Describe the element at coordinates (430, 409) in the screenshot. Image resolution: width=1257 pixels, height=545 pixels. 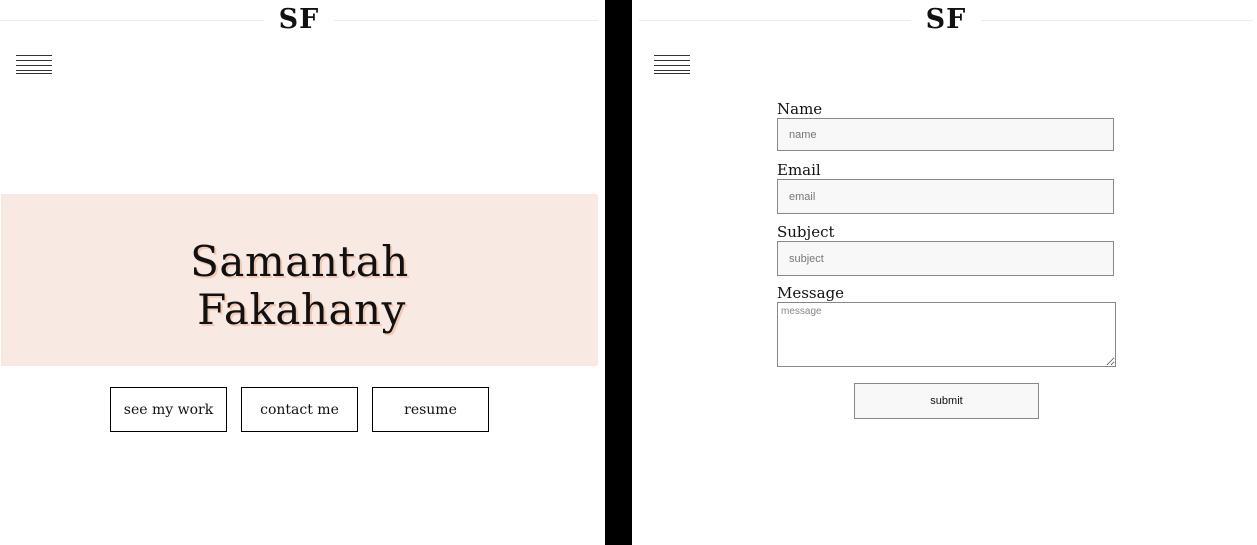
I see `resume-button: resume` at that location.